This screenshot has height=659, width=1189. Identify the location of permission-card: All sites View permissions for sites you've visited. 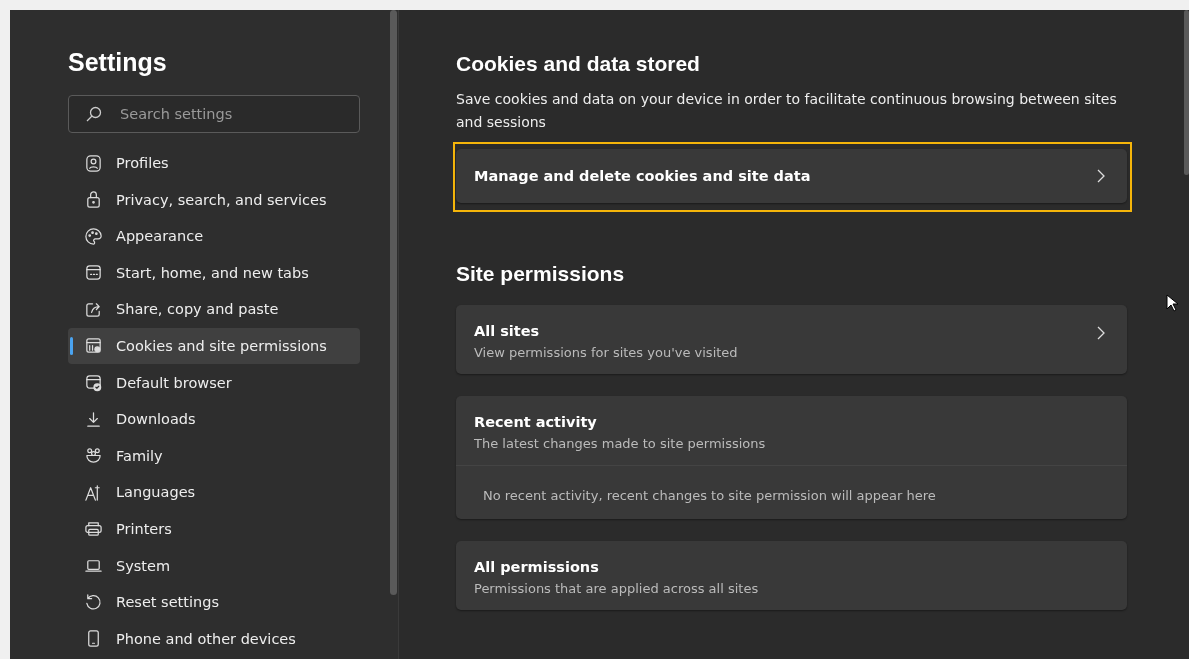
(791, 339).